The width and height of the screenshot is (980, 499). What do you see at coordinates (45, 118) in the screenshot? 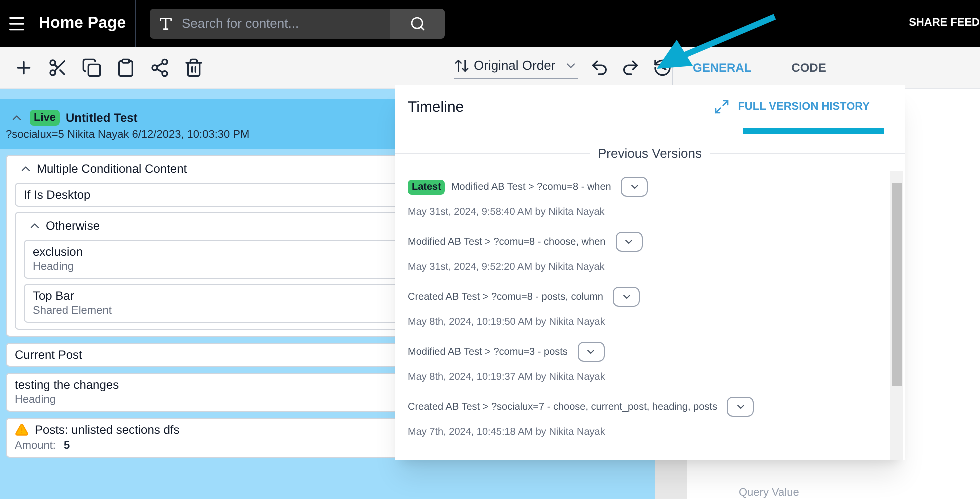
I see `live-badge: Live` at bounding box center [45, 118].